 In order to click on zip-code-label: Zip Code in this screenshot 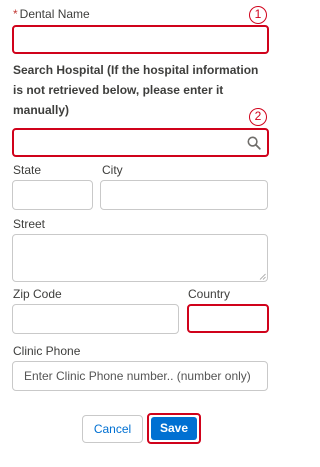, I will do `click(37, 294)`.